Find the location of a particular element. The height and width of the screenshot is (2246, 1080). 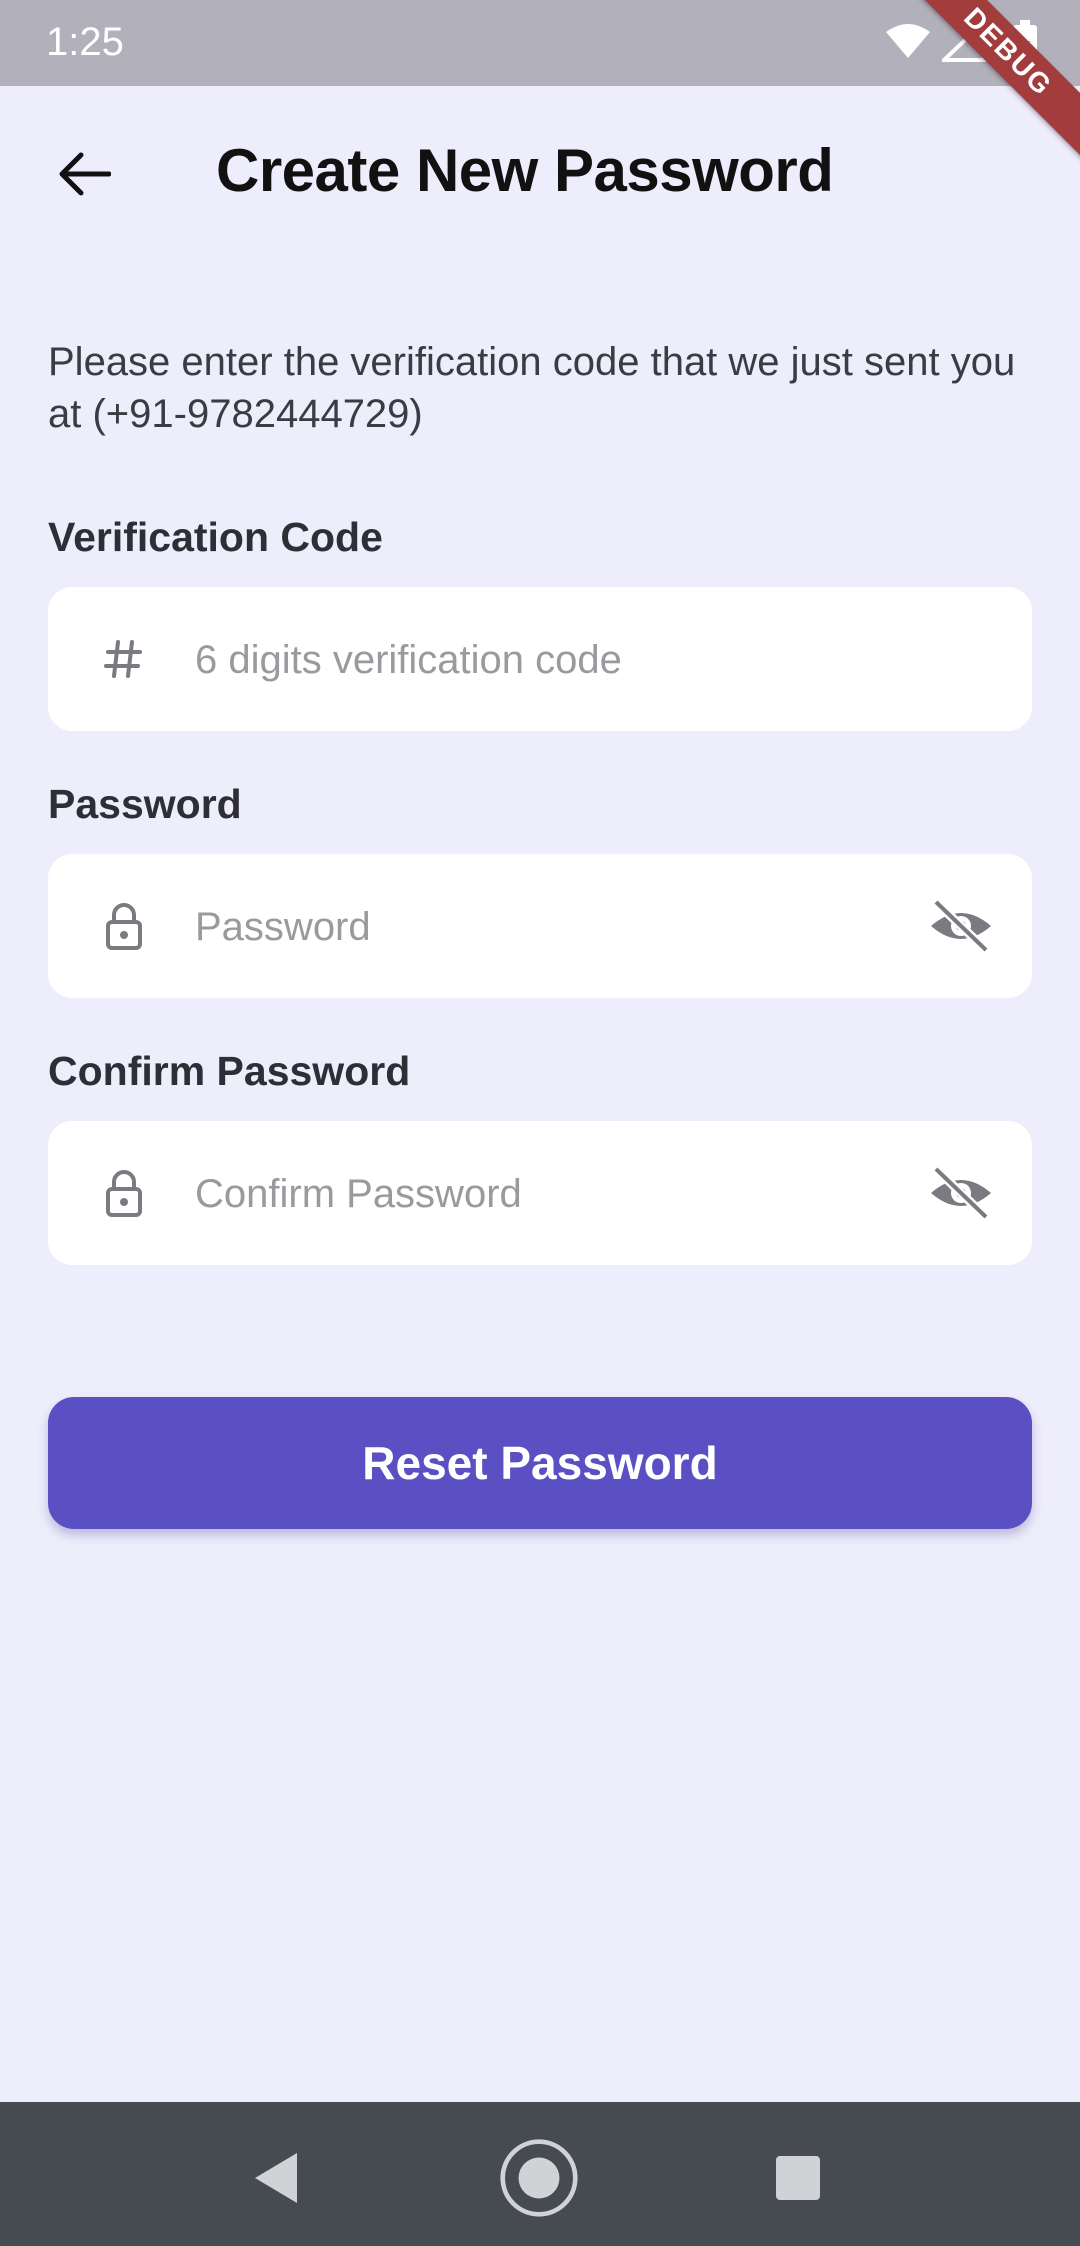

password-field is located at coordinates (540, 927).